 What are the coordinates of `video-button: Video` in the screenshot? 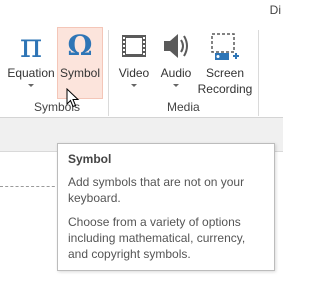 It's located at (134, 63).